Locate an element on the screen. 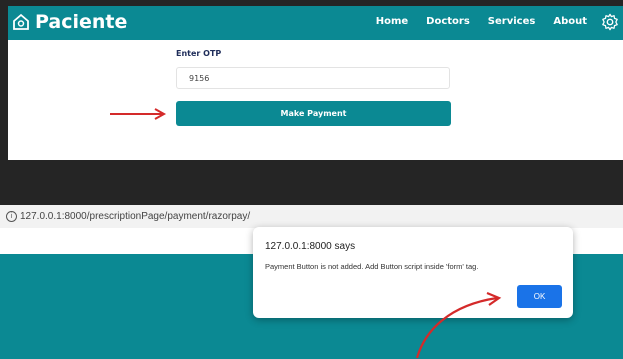 The image size is (623, 359). nav-doctors: Doctors is located at coordinates (448, 21).